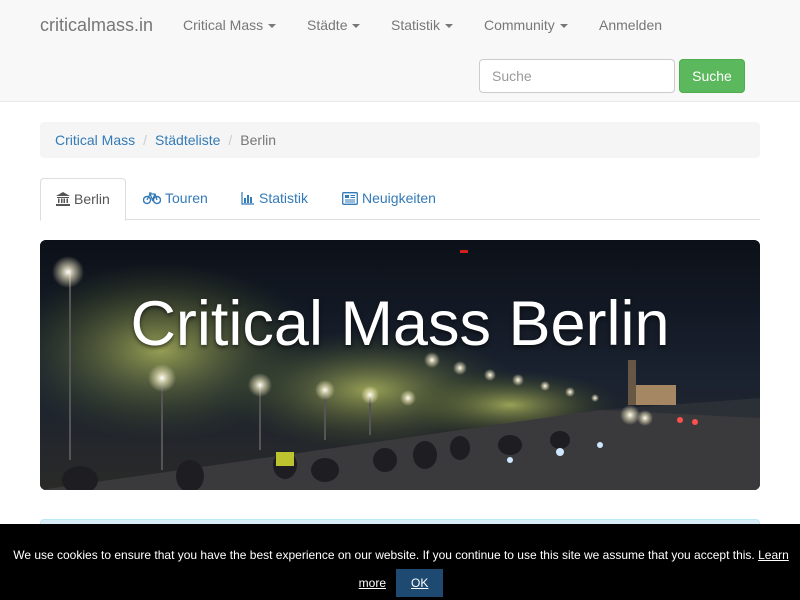  I want to click on brand-link: criticalmass.in, so click(96, 25).